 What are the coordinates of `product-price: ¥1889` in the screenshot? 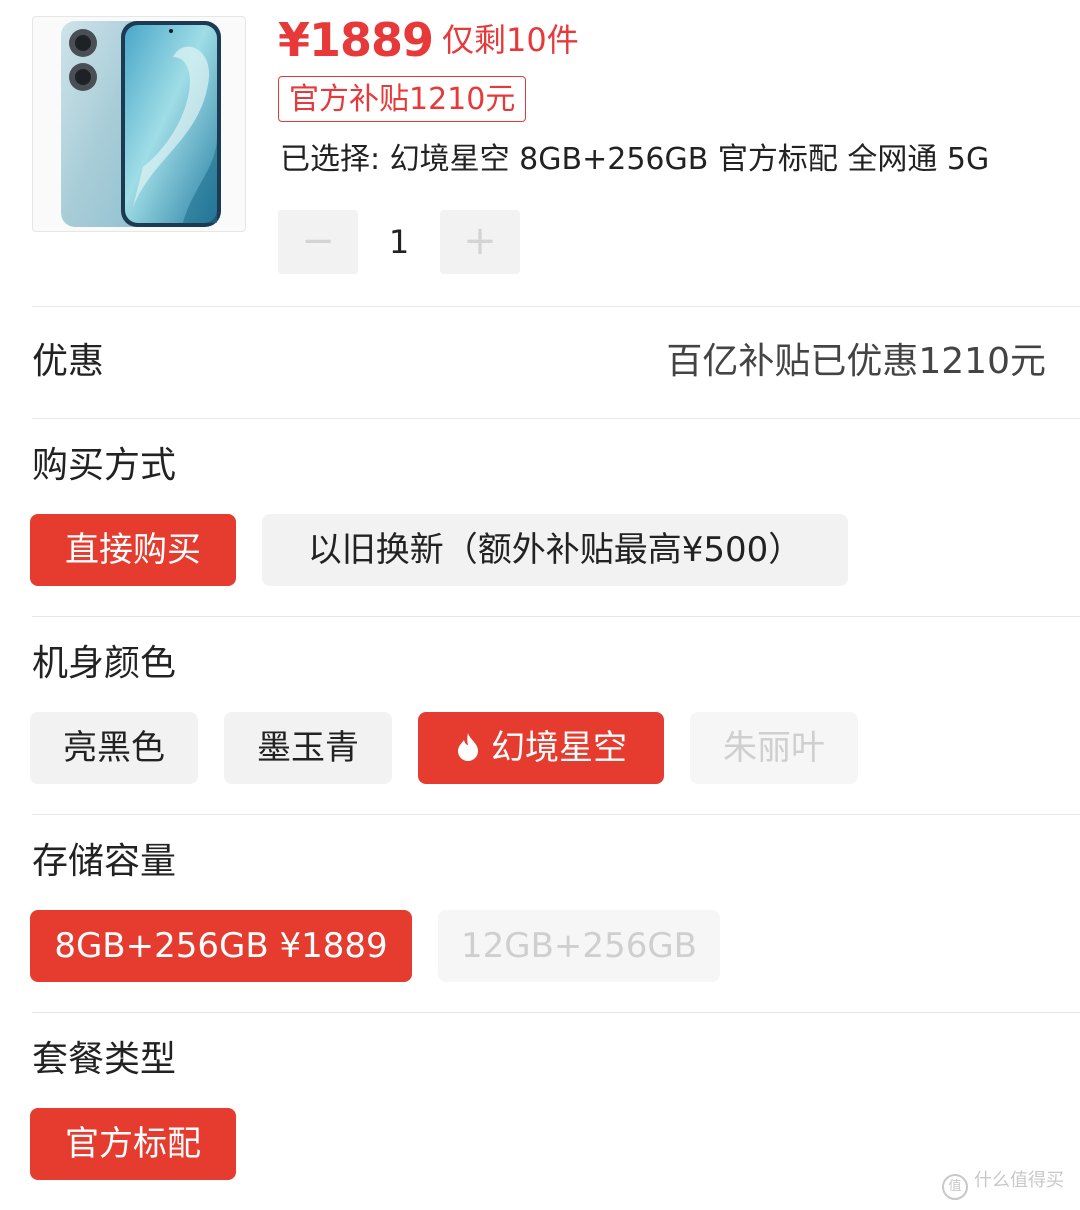 It's located at (356, 40).